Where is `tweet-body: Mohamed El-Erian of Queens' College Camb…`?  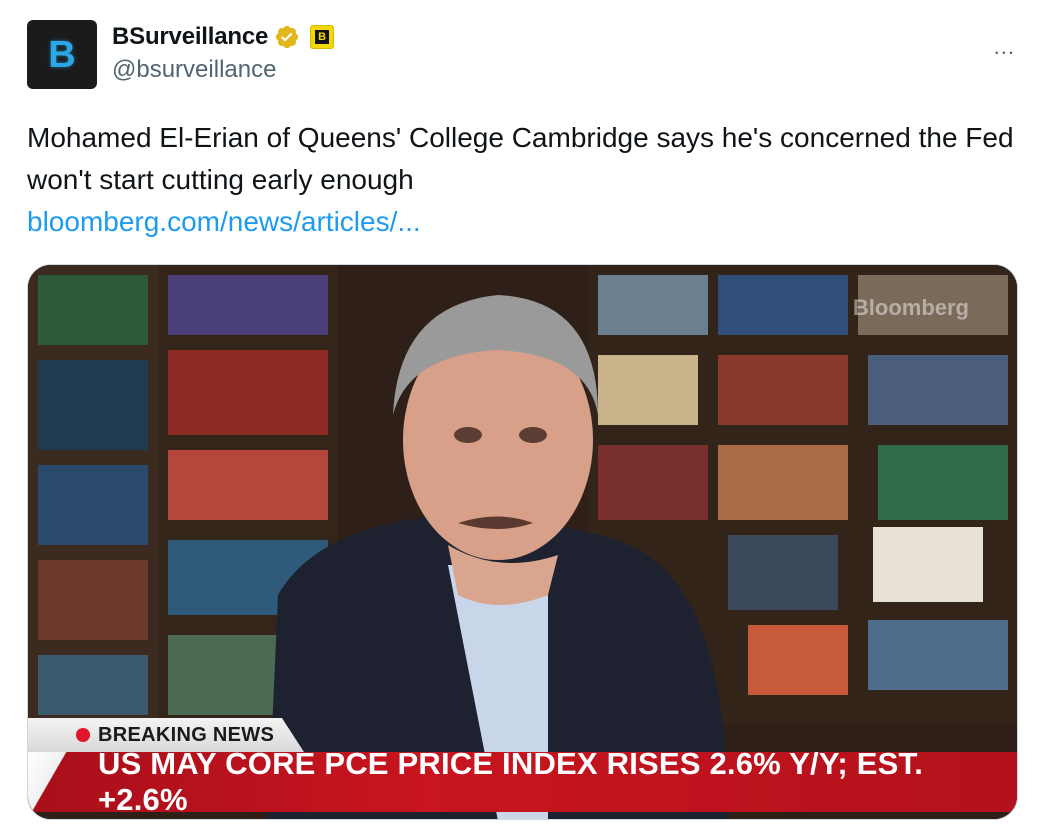 tweet-body: Mohamed El-Erian of Queens' College Camb… is located at coordinates (522, 180).